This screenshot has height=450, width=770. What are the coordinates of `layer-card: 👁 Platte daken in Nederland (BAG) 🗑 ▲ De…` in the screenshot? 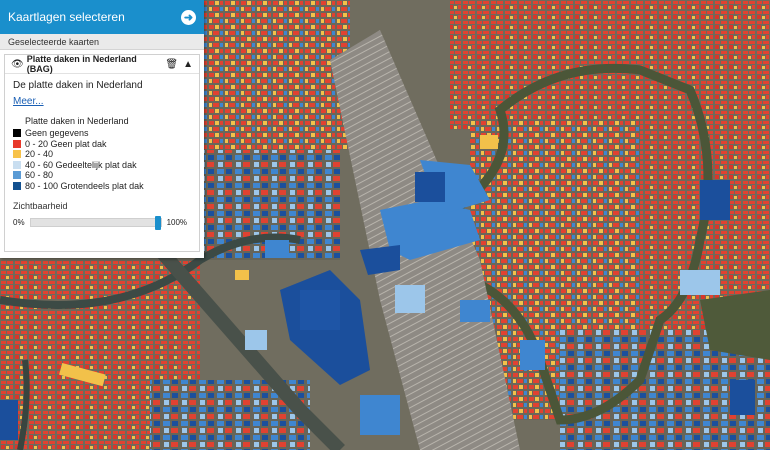 It's located at (102, 153).